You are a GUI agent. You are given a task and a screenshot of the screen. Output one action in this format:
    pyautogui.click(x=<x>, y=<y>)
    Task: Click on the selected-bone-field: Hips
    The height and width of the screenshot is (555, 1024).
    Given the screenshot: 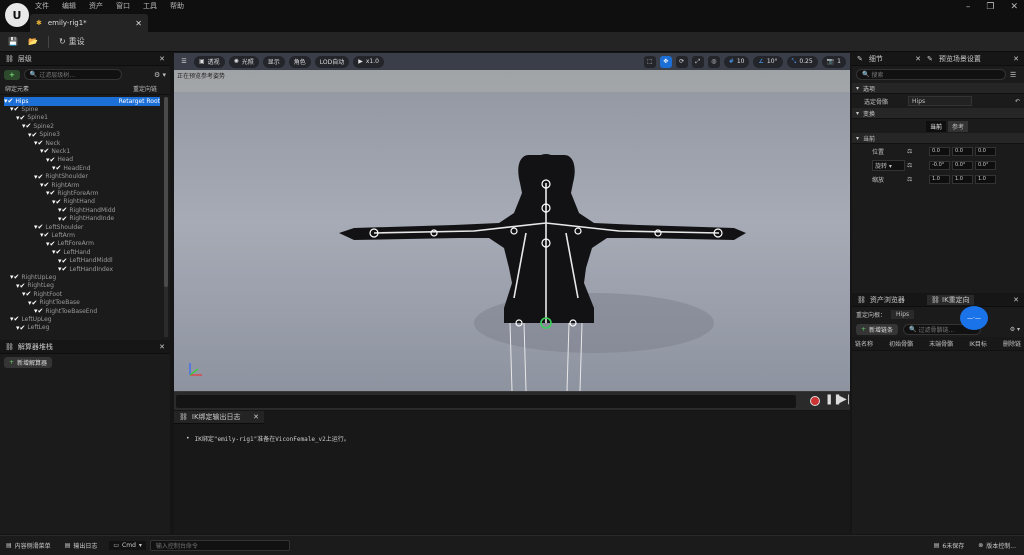 What is the action you would take?
    pyautogui.click(x=940, y=101)
    